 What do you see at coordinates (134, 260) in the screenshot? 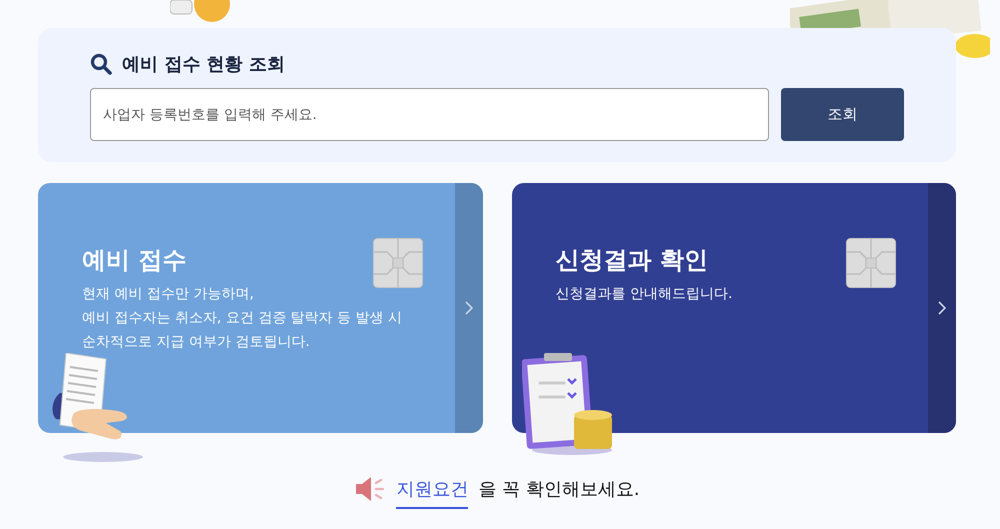
I see `card-title: 예비 접수` at bounding box center [134, 260].